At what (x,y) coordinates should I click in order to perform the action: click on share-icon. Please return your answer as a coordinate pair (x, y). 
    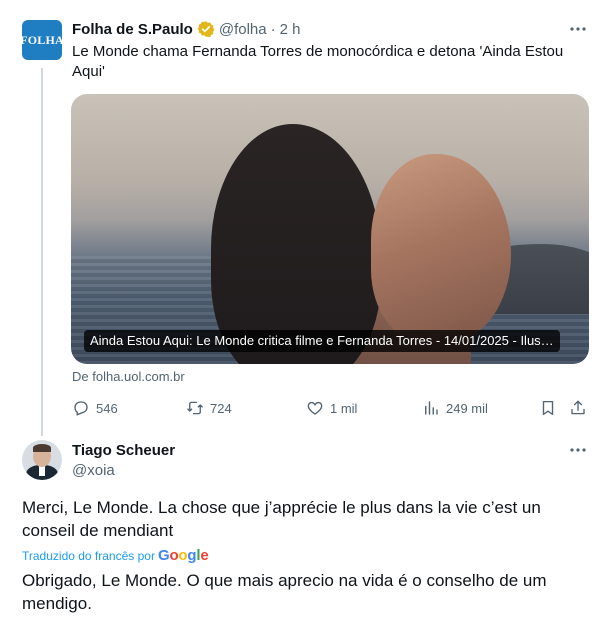
    Looking at the image, I should click on (578, 407).